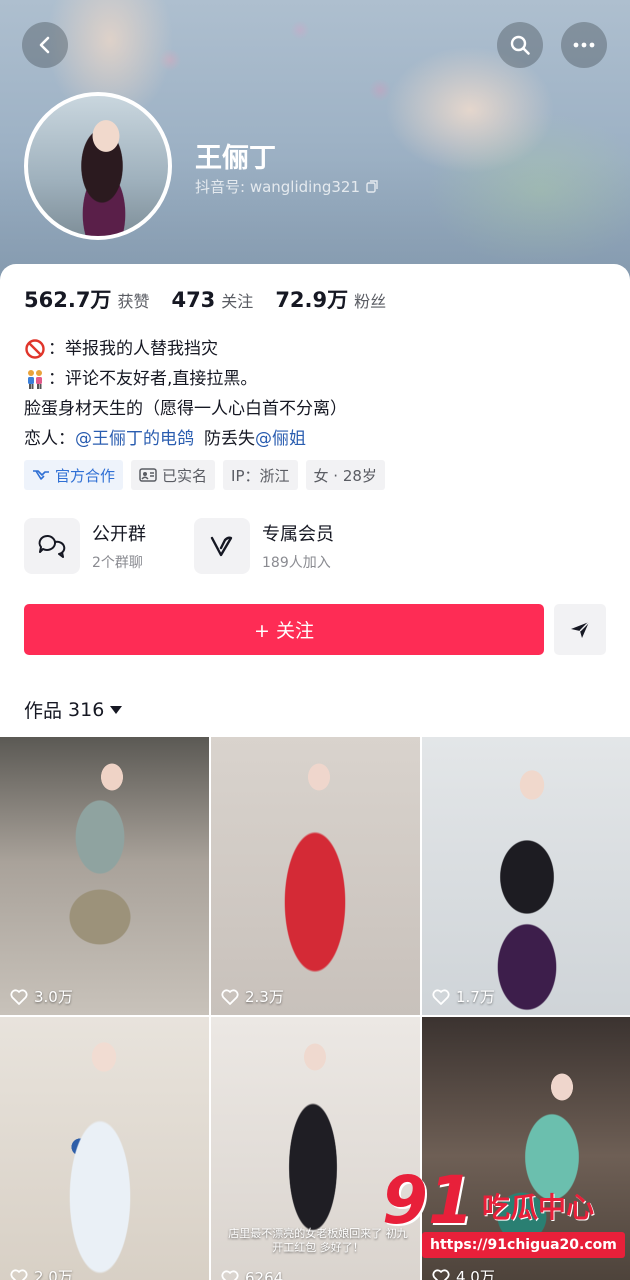 This screenshot has height=1280, width=630. I want to click on bio-line: ：评论不友好者,直接拉黑。, so click(185, 379).